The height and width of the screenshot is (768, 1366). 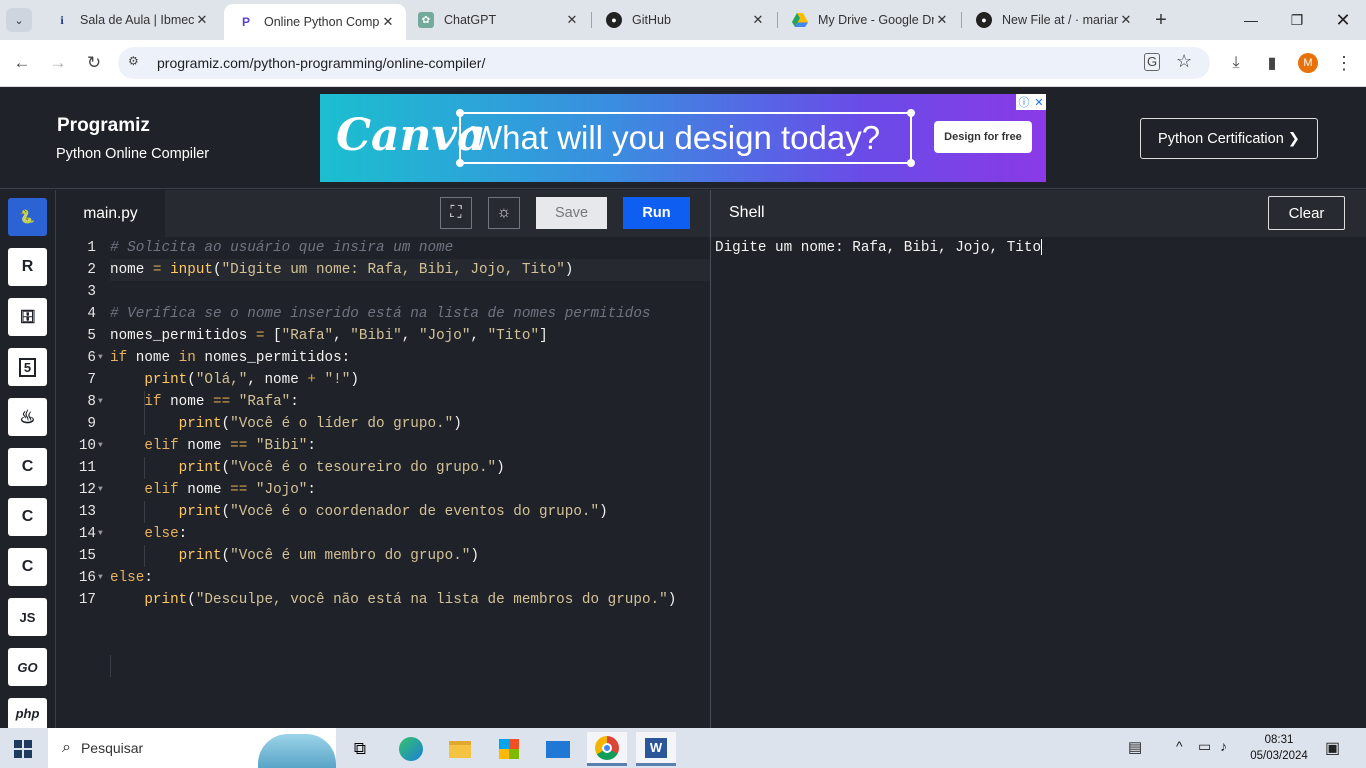 I want to click on javascript-icon: JS, so click(x=27, y=617).